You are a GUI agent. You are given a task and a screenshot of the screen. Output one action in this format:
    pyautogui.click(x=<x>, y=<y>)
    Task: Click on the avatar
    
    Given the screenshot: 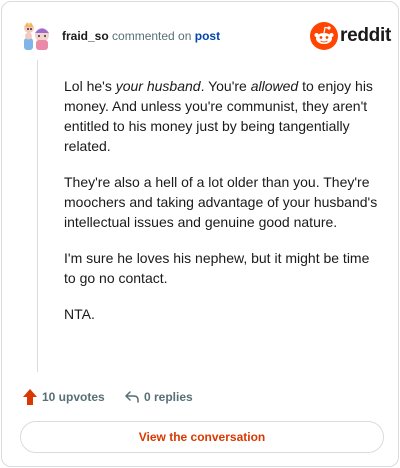 What is the action you would take?
    pyautogui.click(x=38, y=36)
    